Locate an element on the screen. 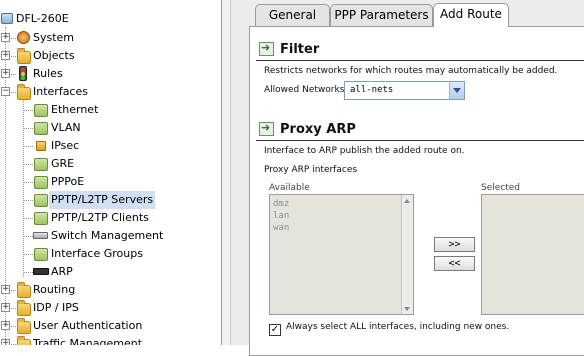 The image size is (584, 356). switch-icon is located at coordinates (40, 235).